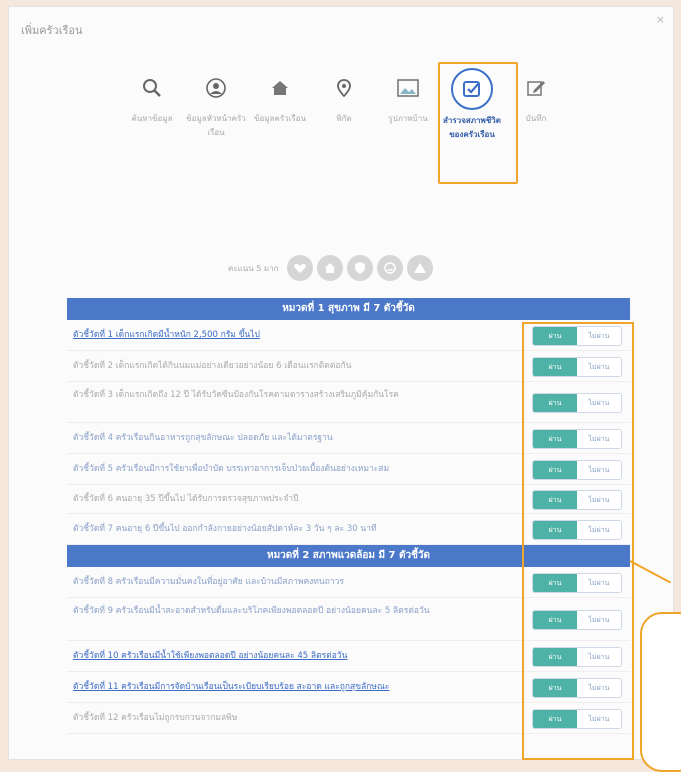  What do you see at coordinates (419, 268) in the screenshot?
I see `triangle-icon` at bounding box center [419, 268].